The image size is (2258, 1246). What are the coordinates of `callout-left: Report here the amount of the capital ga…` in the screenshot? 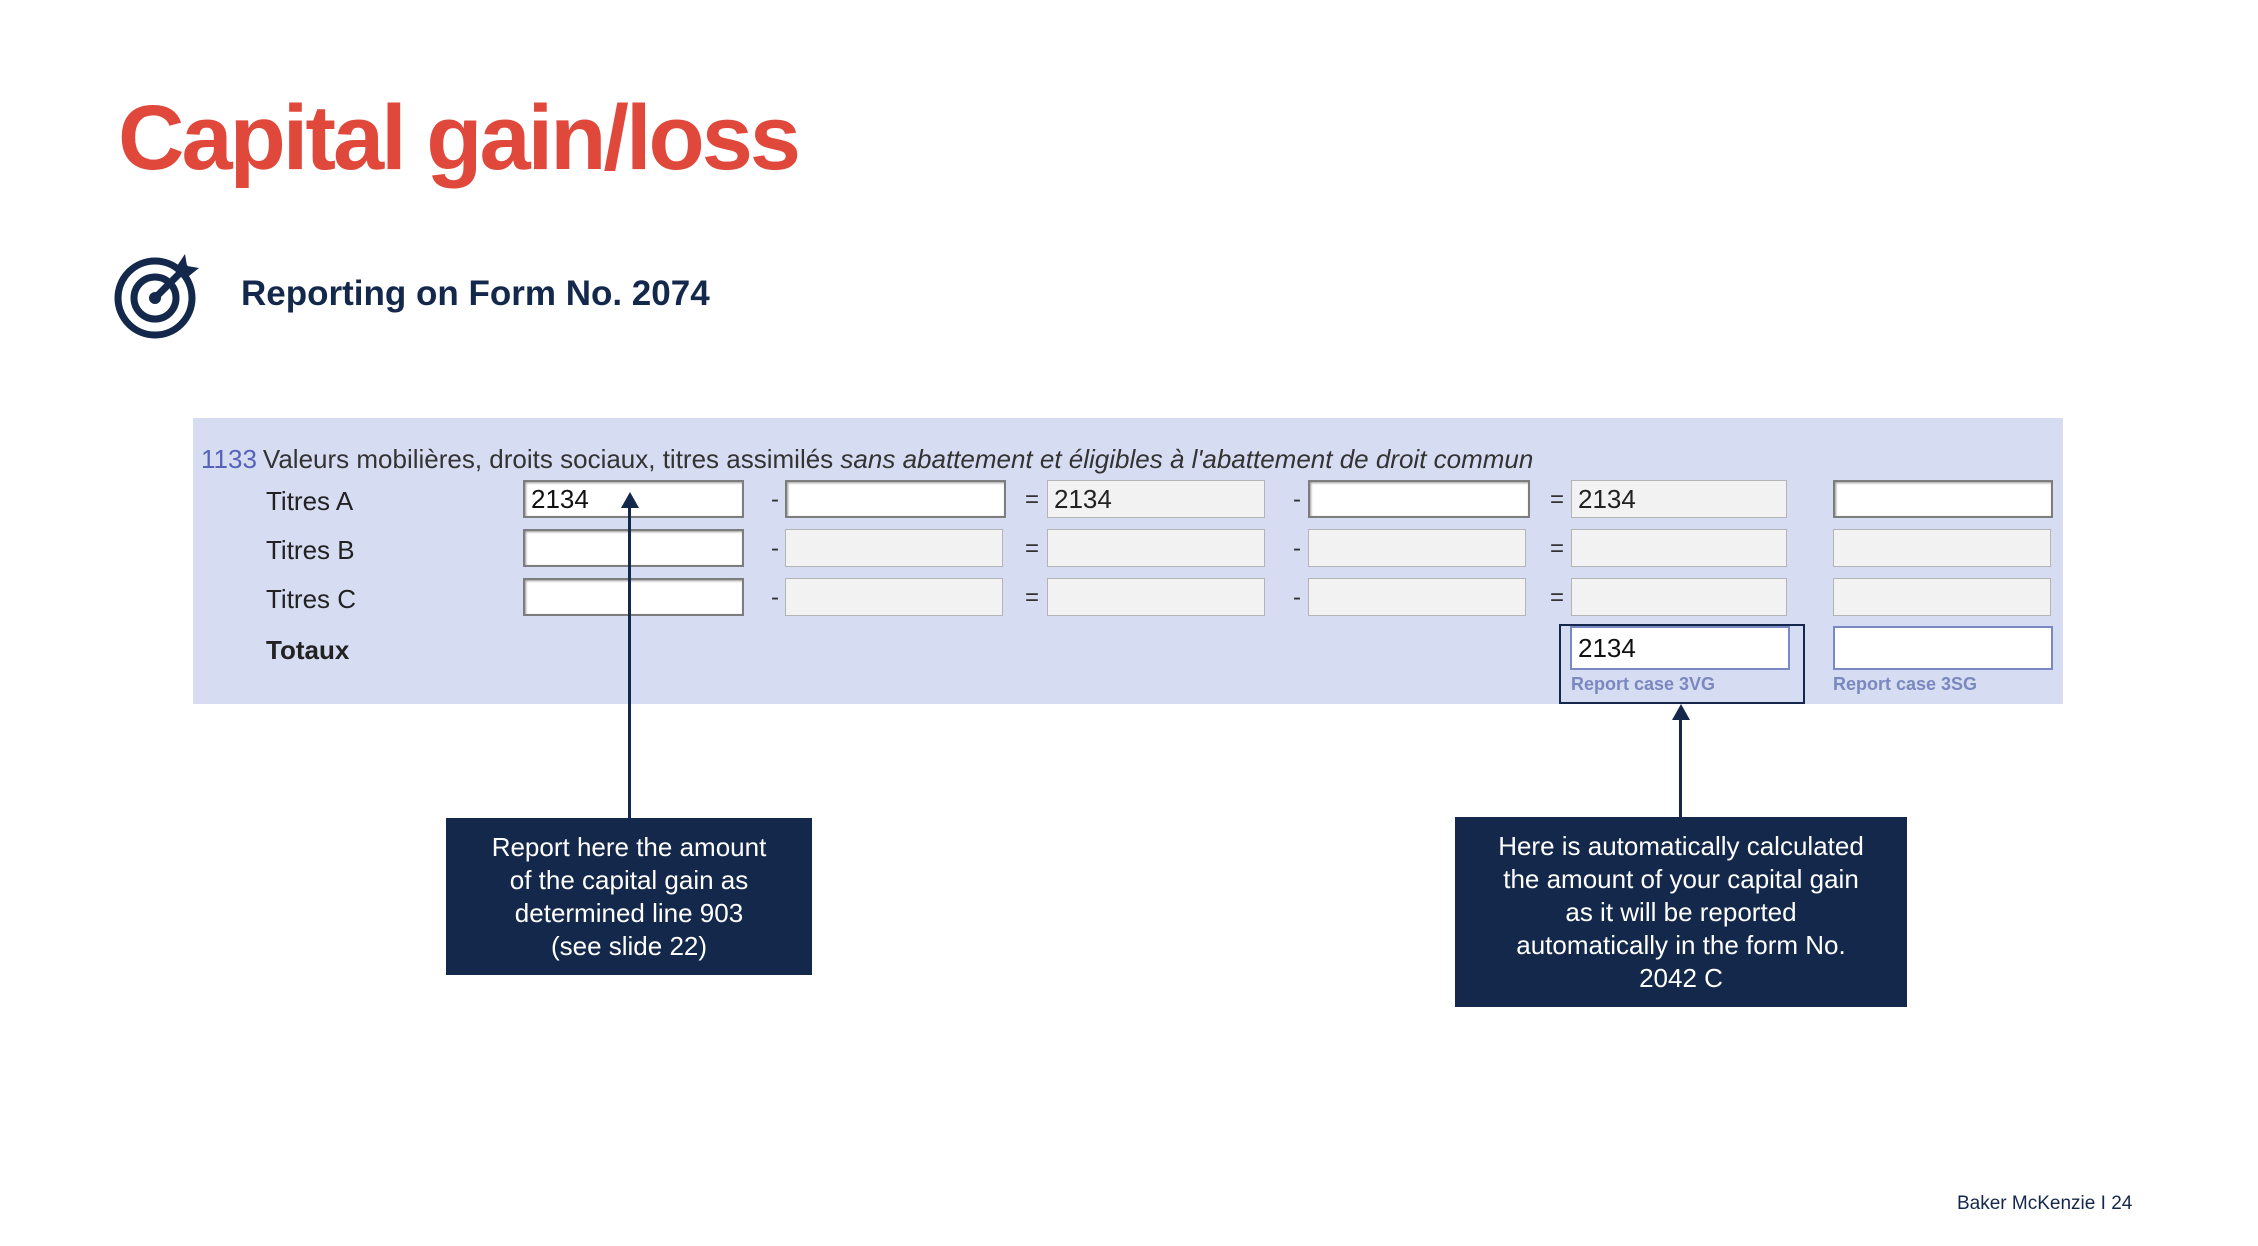 It's located at (629, 896).